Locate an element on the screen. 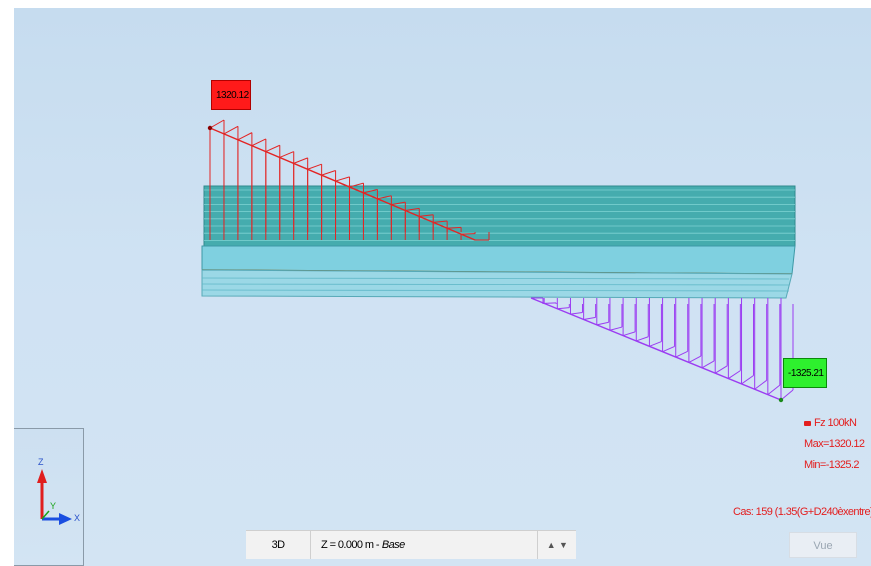 The height and width of the screenshot is (566, 871). status-bar: 3D Z = 0.000 m - Base ▲ ▼ is located at coordinates (411, 544).